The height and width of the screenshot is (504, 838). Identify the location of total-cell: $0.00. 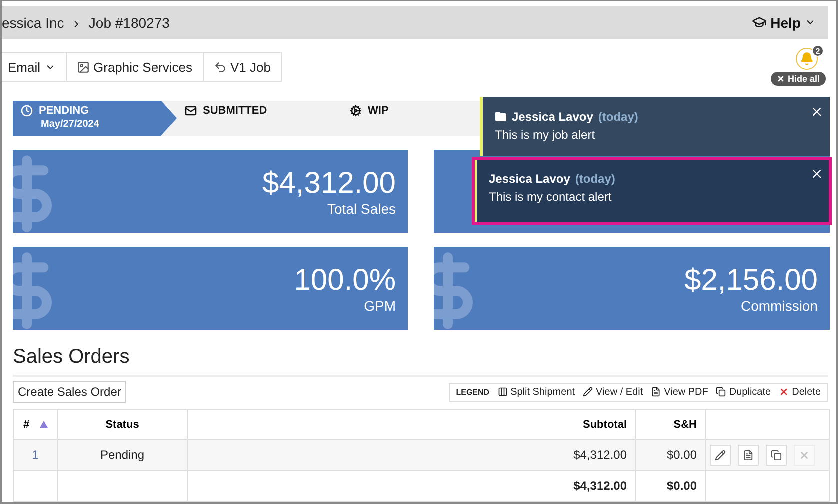
(671, 486).